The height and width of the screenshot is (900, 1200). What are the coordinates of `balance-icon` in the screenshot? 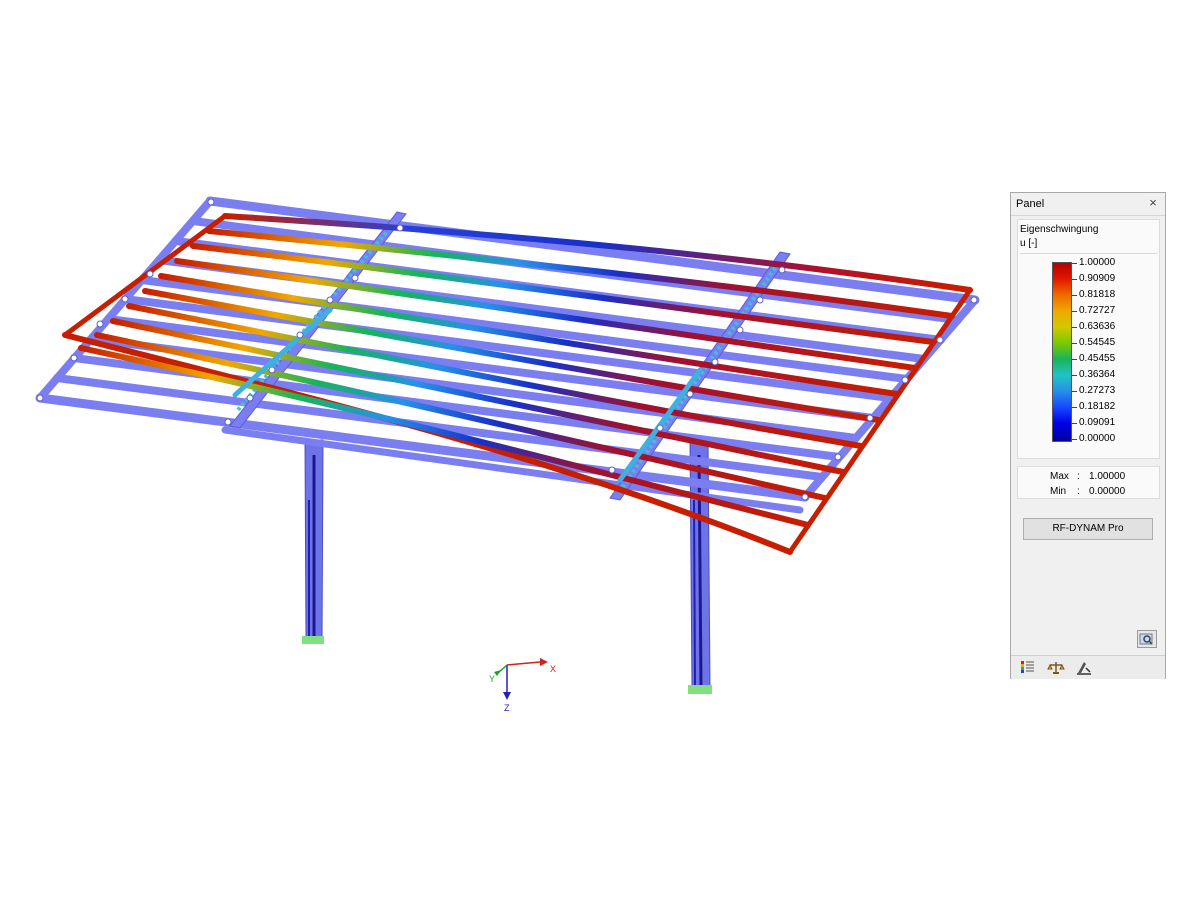 It's located at (1056, 667).